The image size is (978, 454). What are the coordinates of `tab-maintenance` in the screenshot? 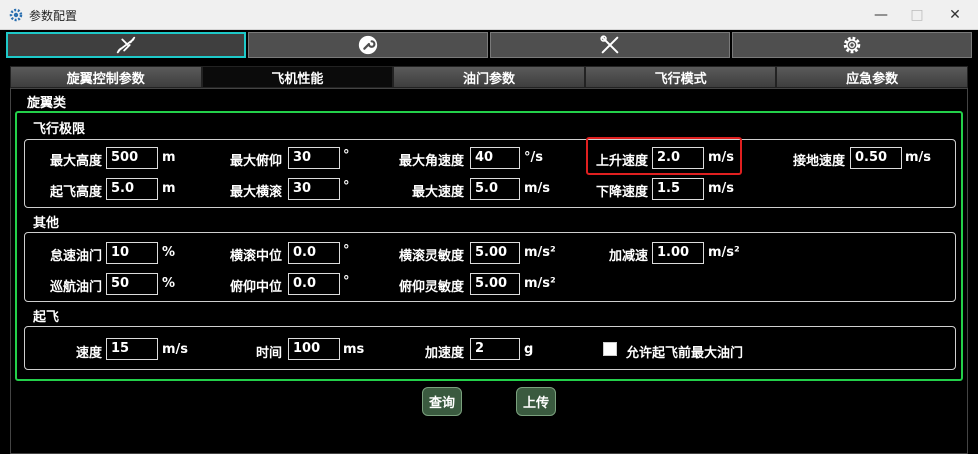 It's located at (368, 45).